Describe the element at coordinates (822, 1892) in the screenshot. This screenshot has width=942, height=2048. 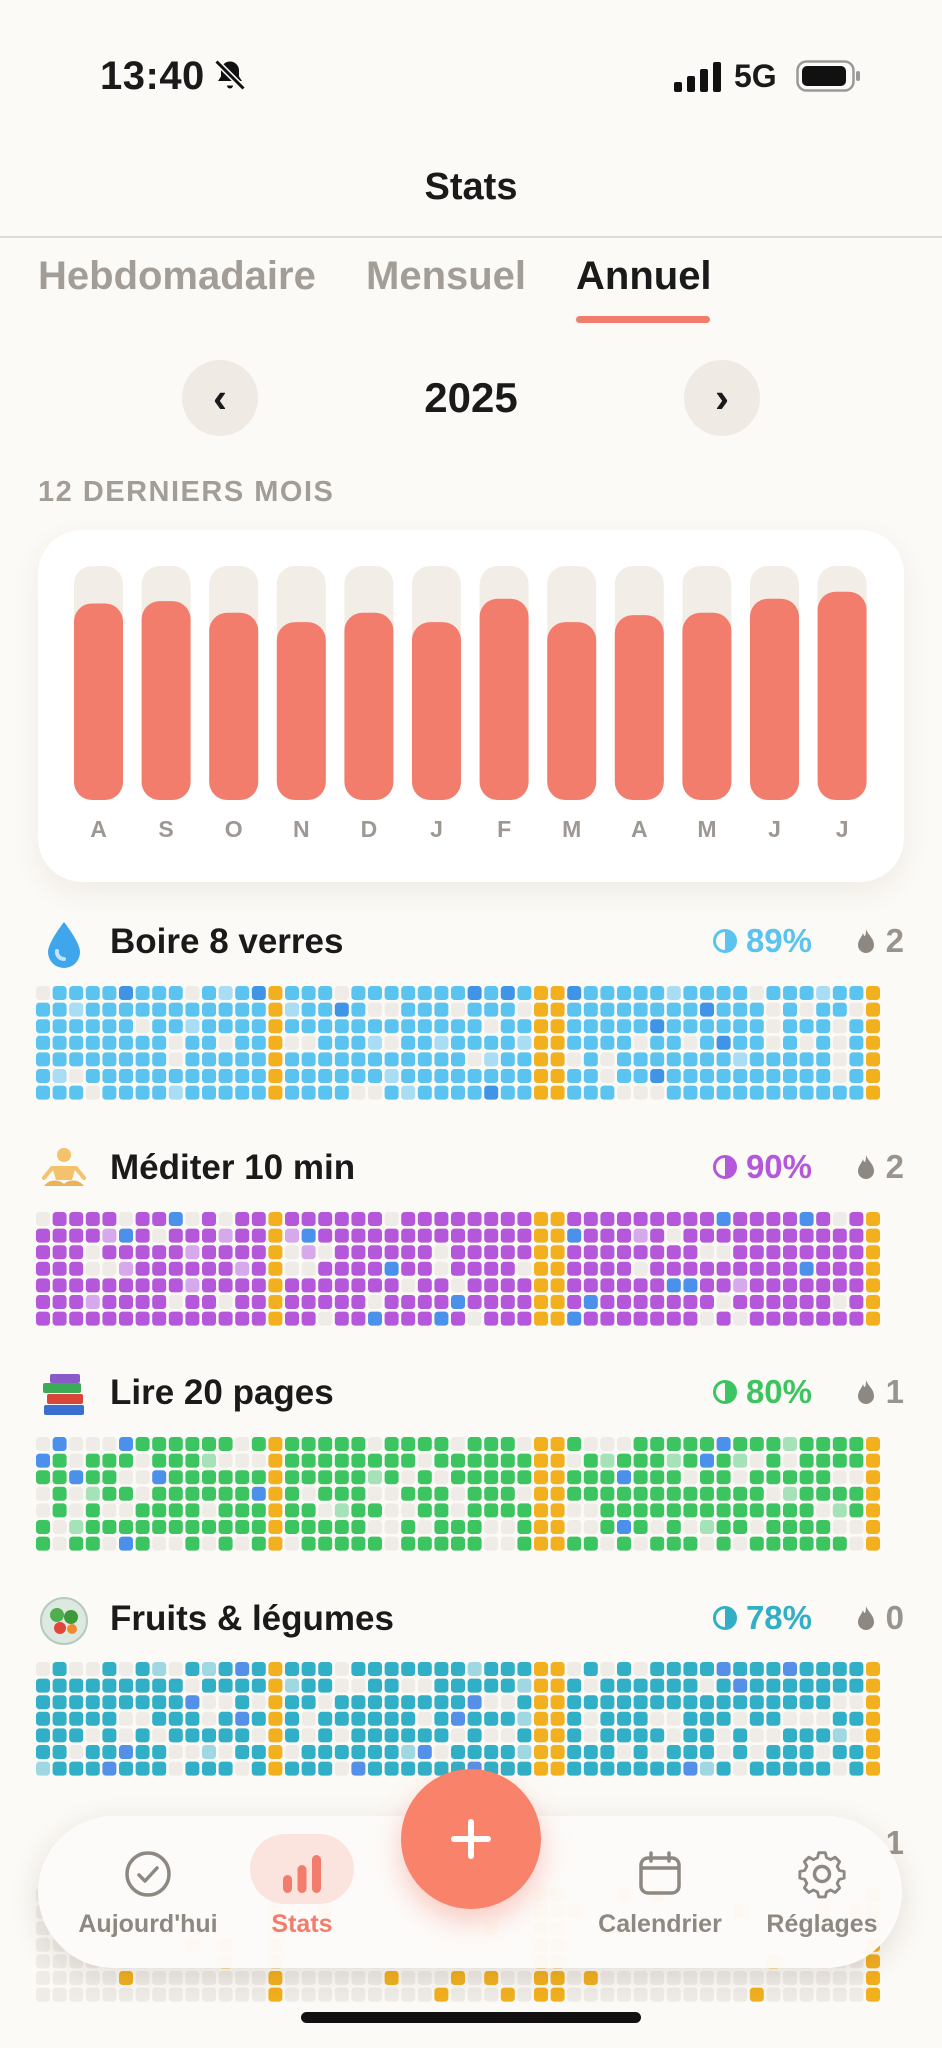
I see `tab-settings: Réglages` at that location.